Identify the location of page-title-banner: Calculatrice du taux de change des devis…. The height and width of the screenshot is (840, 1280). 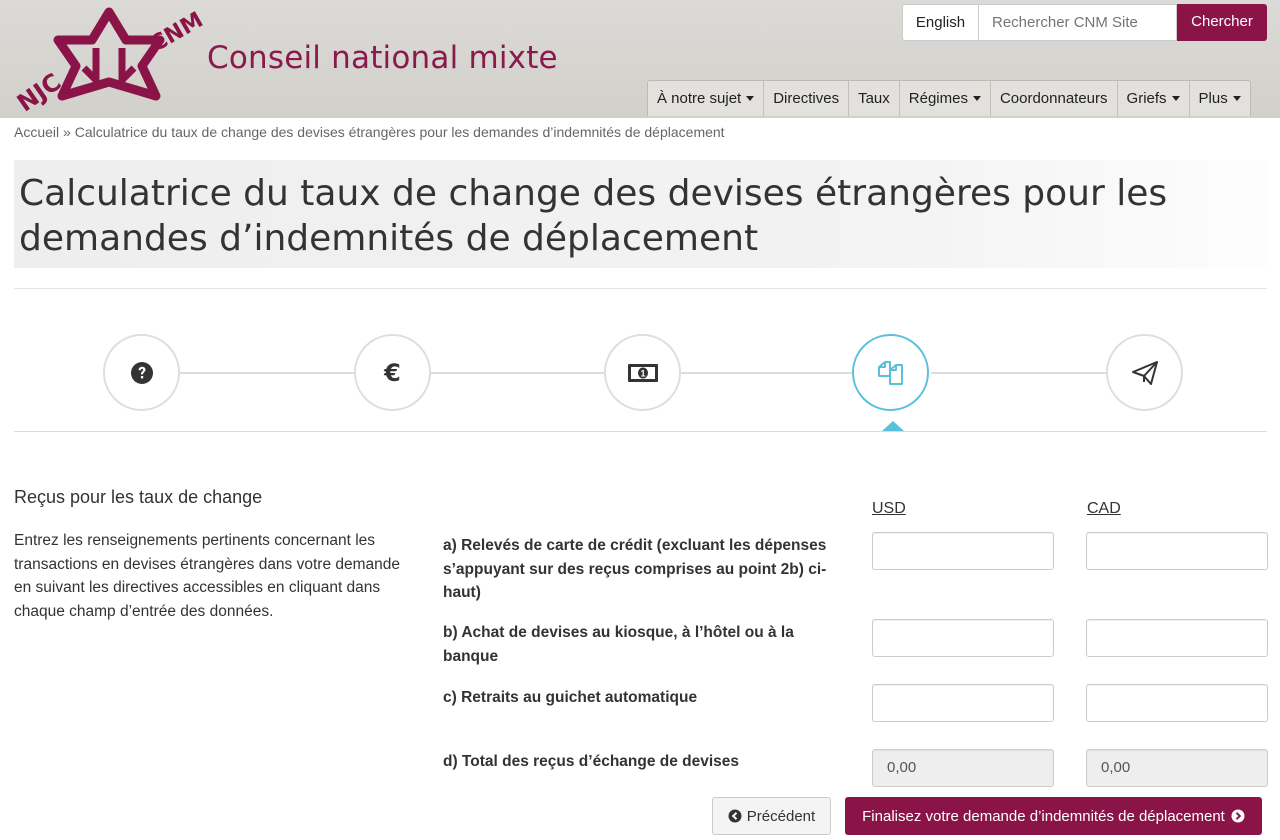
(640, 214).